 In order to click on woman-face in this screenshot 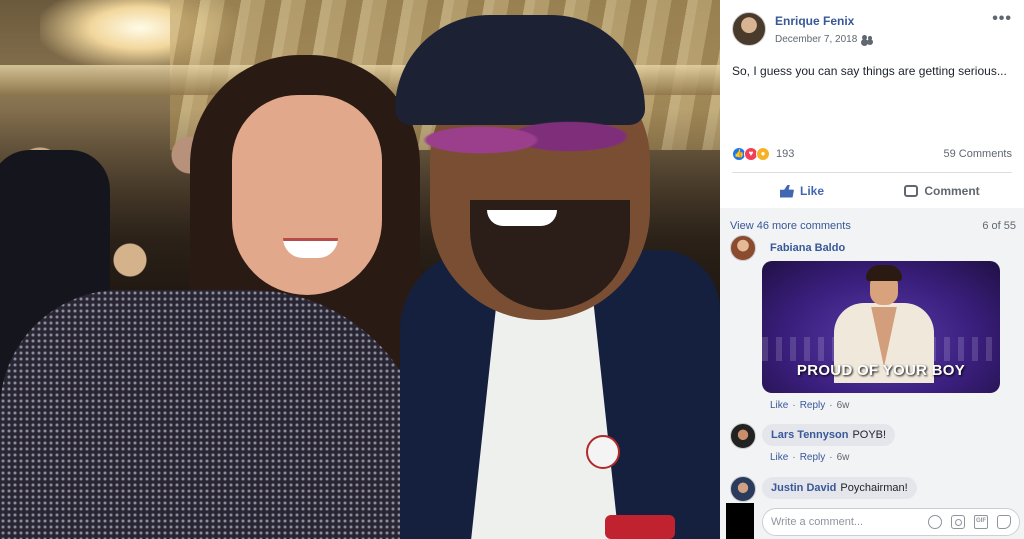, I will do `click(307, 195)`.